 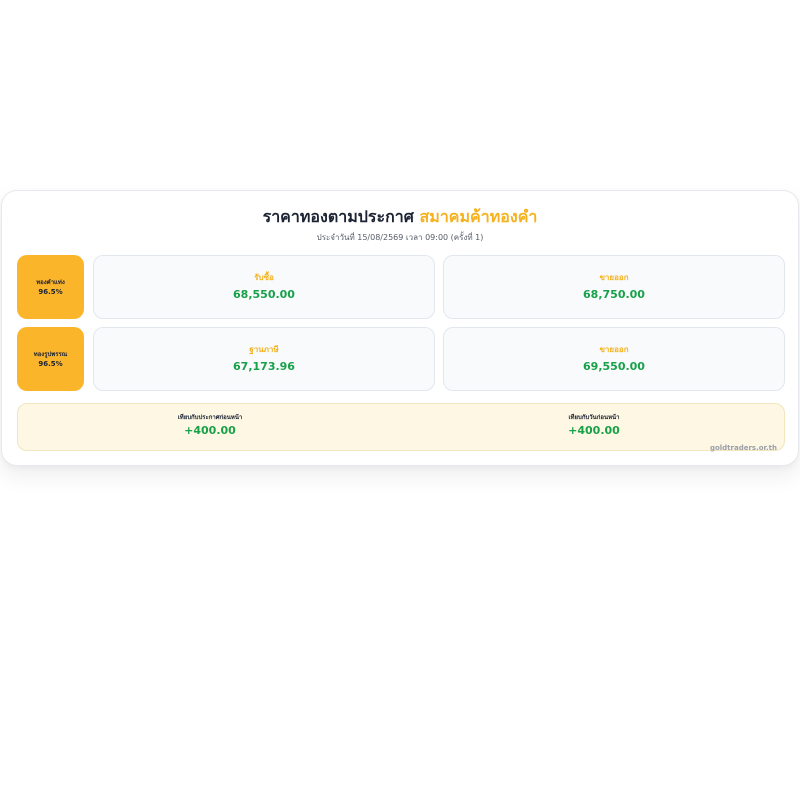 I want to click on gold-type-name: ทองรูปพรรณ, so click(x=50, y=354).